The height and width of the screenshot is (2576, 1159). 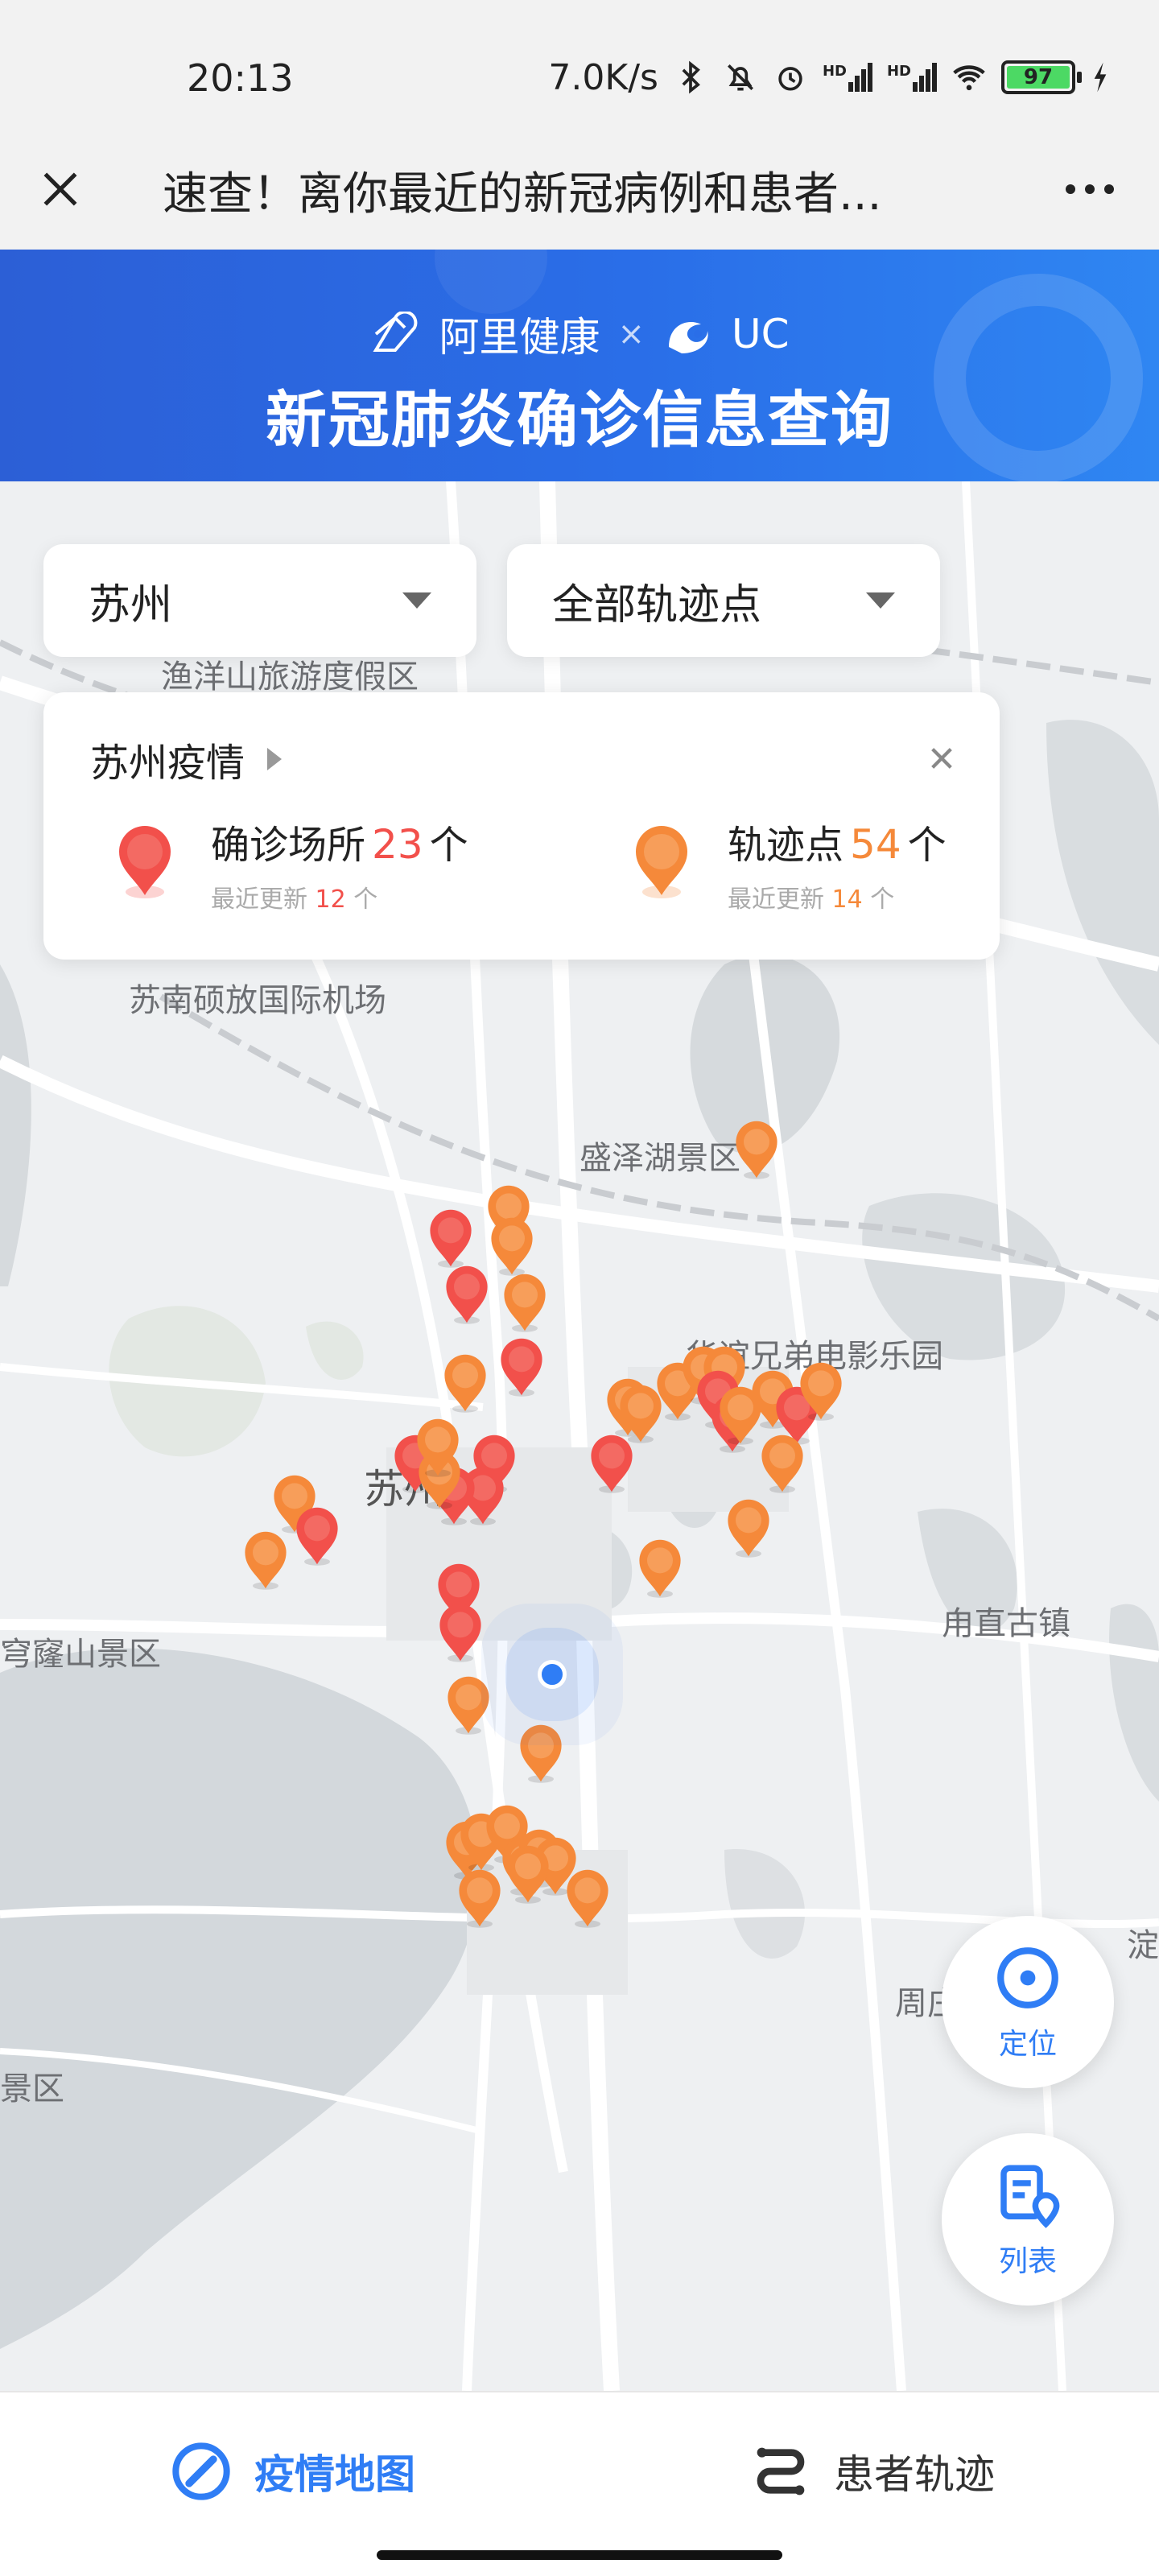 I want to click on city-dropdown: 苏州, so click(x=259, y=600).